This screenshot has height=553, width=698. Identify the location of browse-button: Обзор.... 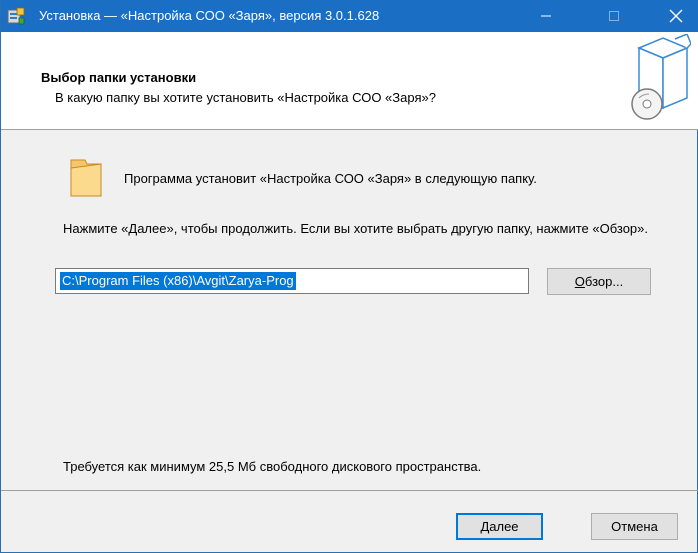
(599, 281).